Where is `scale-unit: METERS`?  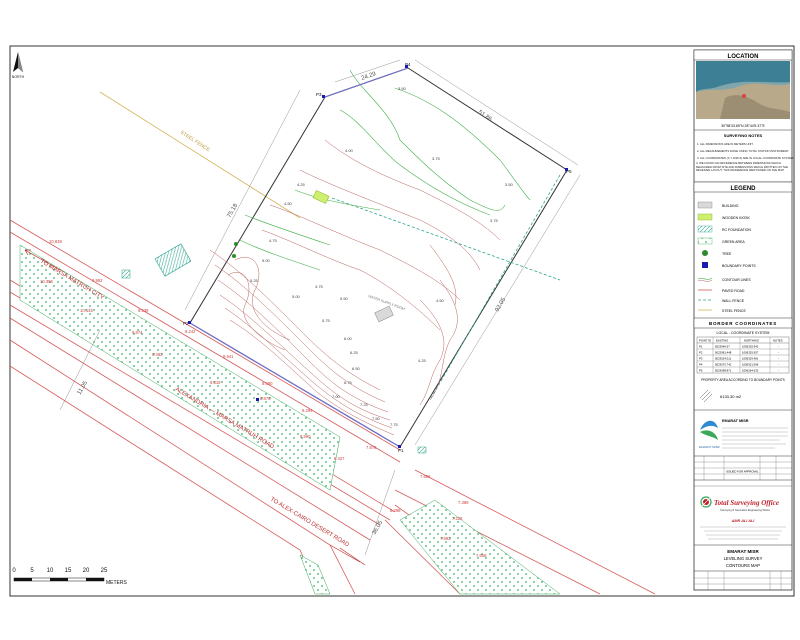 scale-unit: METERS is located at coordinates (117, 583).